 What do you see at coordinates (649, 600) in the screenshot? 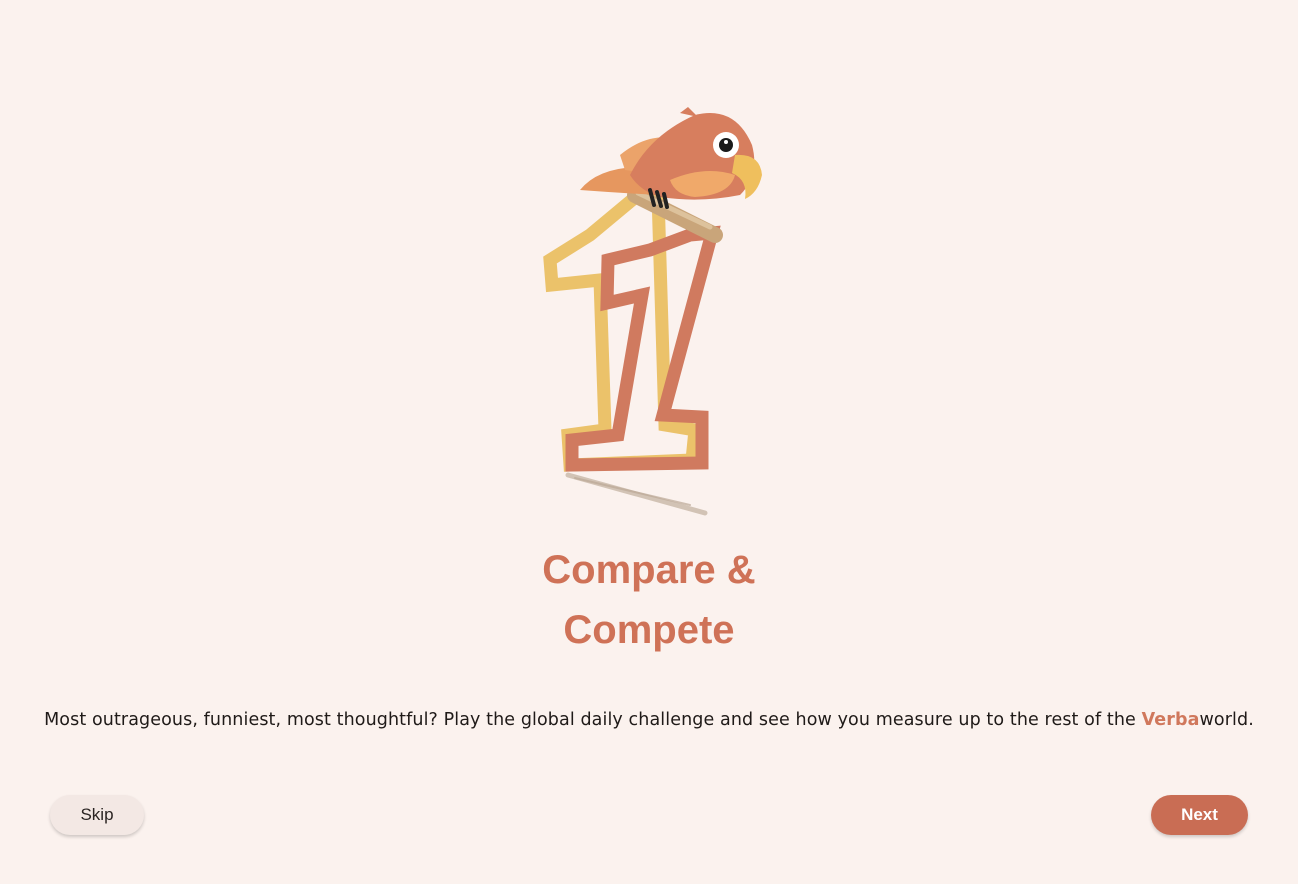
I see `page-title: Compare & Compete` at bounding box center [649, 600].